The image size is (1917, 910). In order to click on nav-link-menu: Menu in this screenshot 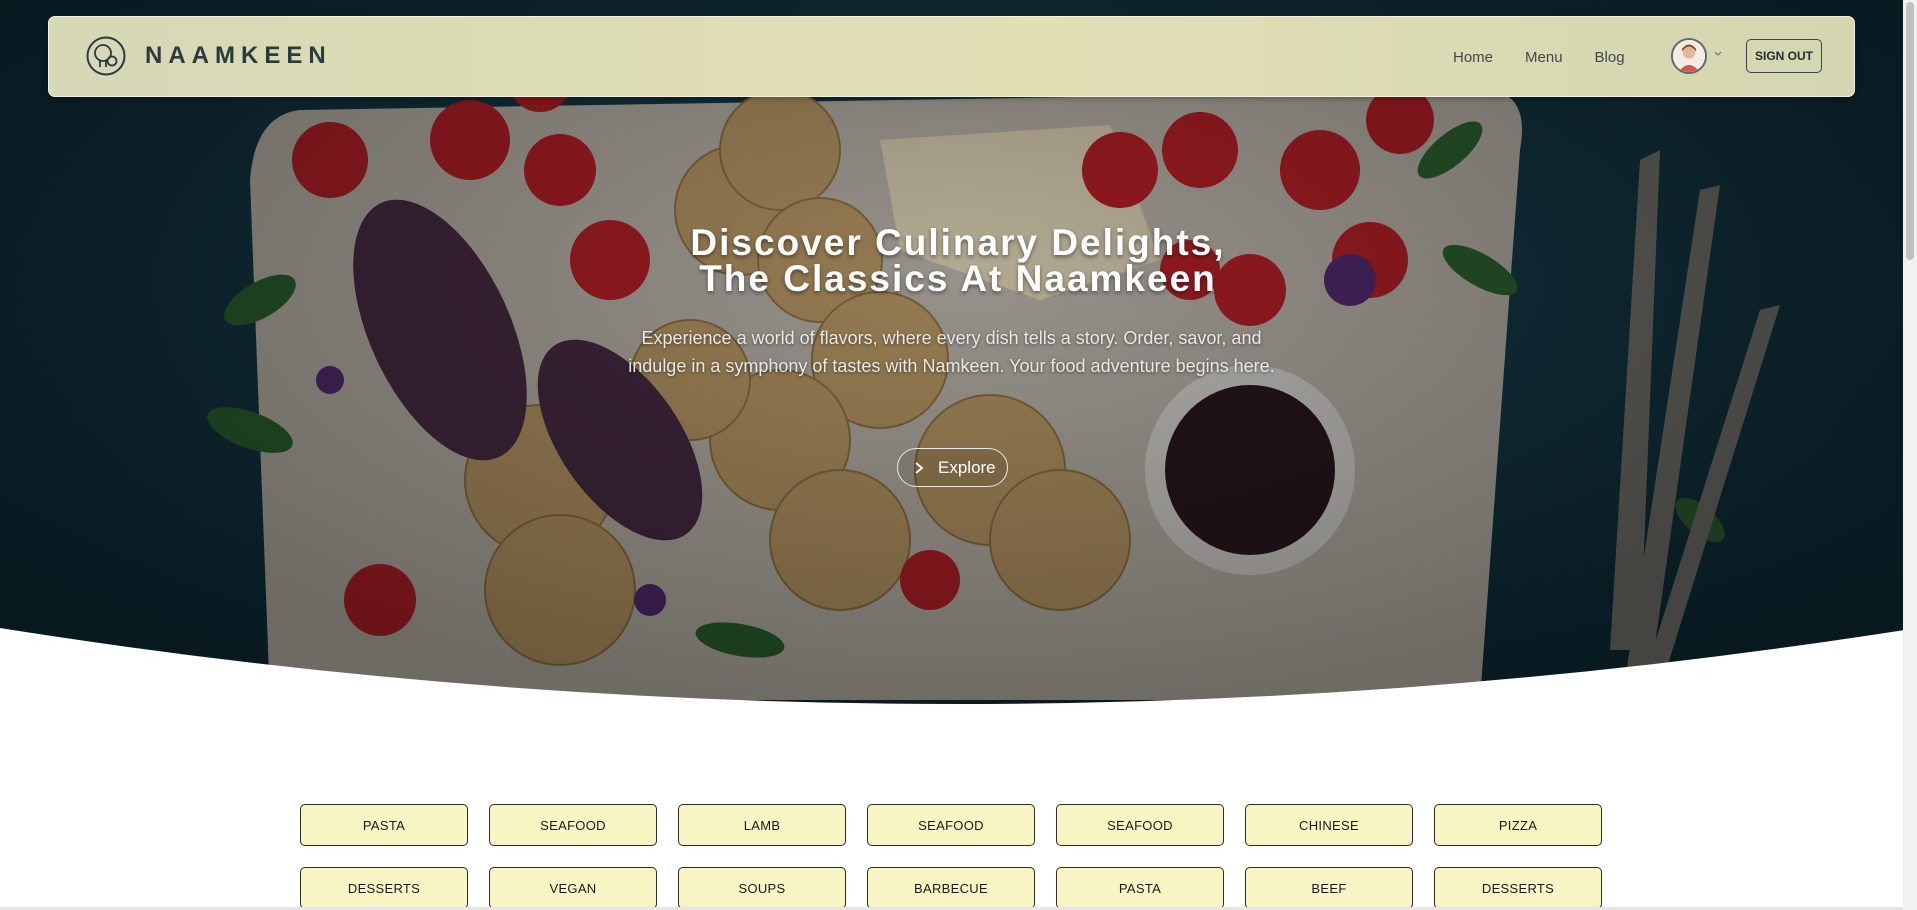, I will do `click(1544, 57)`.